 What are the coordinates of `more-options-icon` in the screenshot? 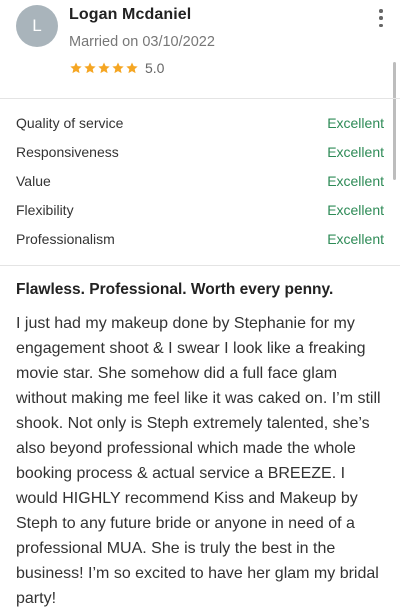 It's located at (381, 18).